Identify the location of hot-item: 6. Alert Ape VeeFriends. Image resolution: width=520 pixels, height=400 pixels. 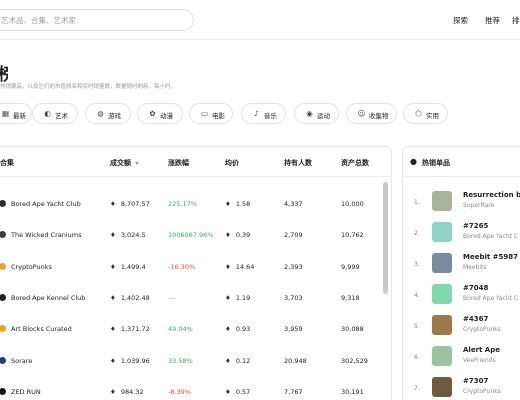
(461, 357).